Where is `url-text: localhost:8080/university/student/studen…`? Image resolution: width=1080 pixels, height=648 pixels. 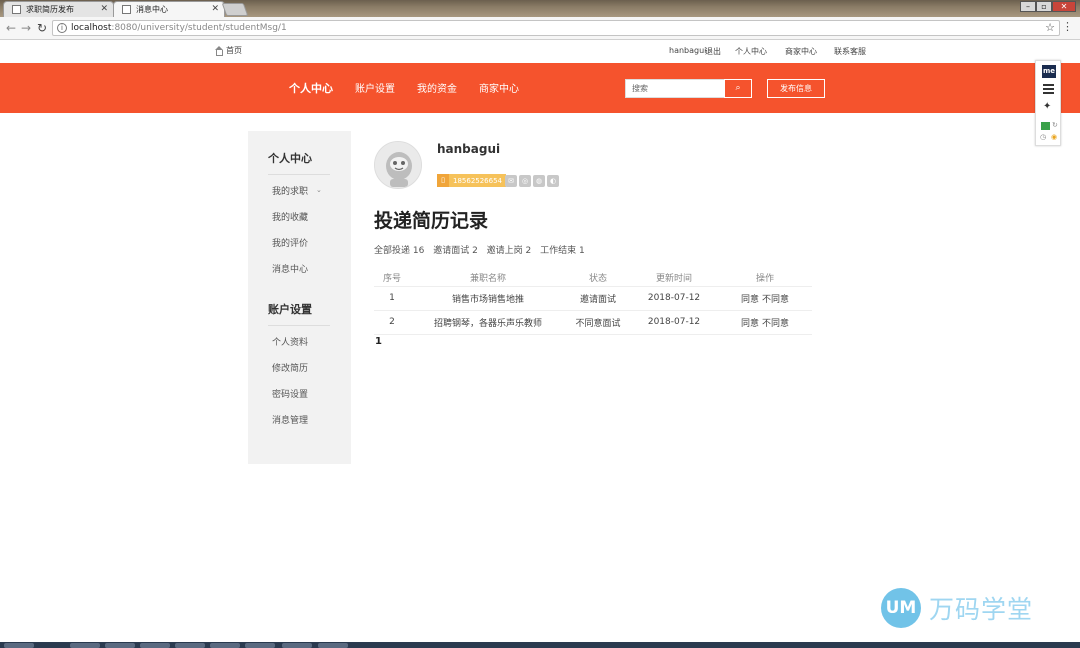 url-text: localhost:8080/university/student/studen… is located at coordinates (179, 28).